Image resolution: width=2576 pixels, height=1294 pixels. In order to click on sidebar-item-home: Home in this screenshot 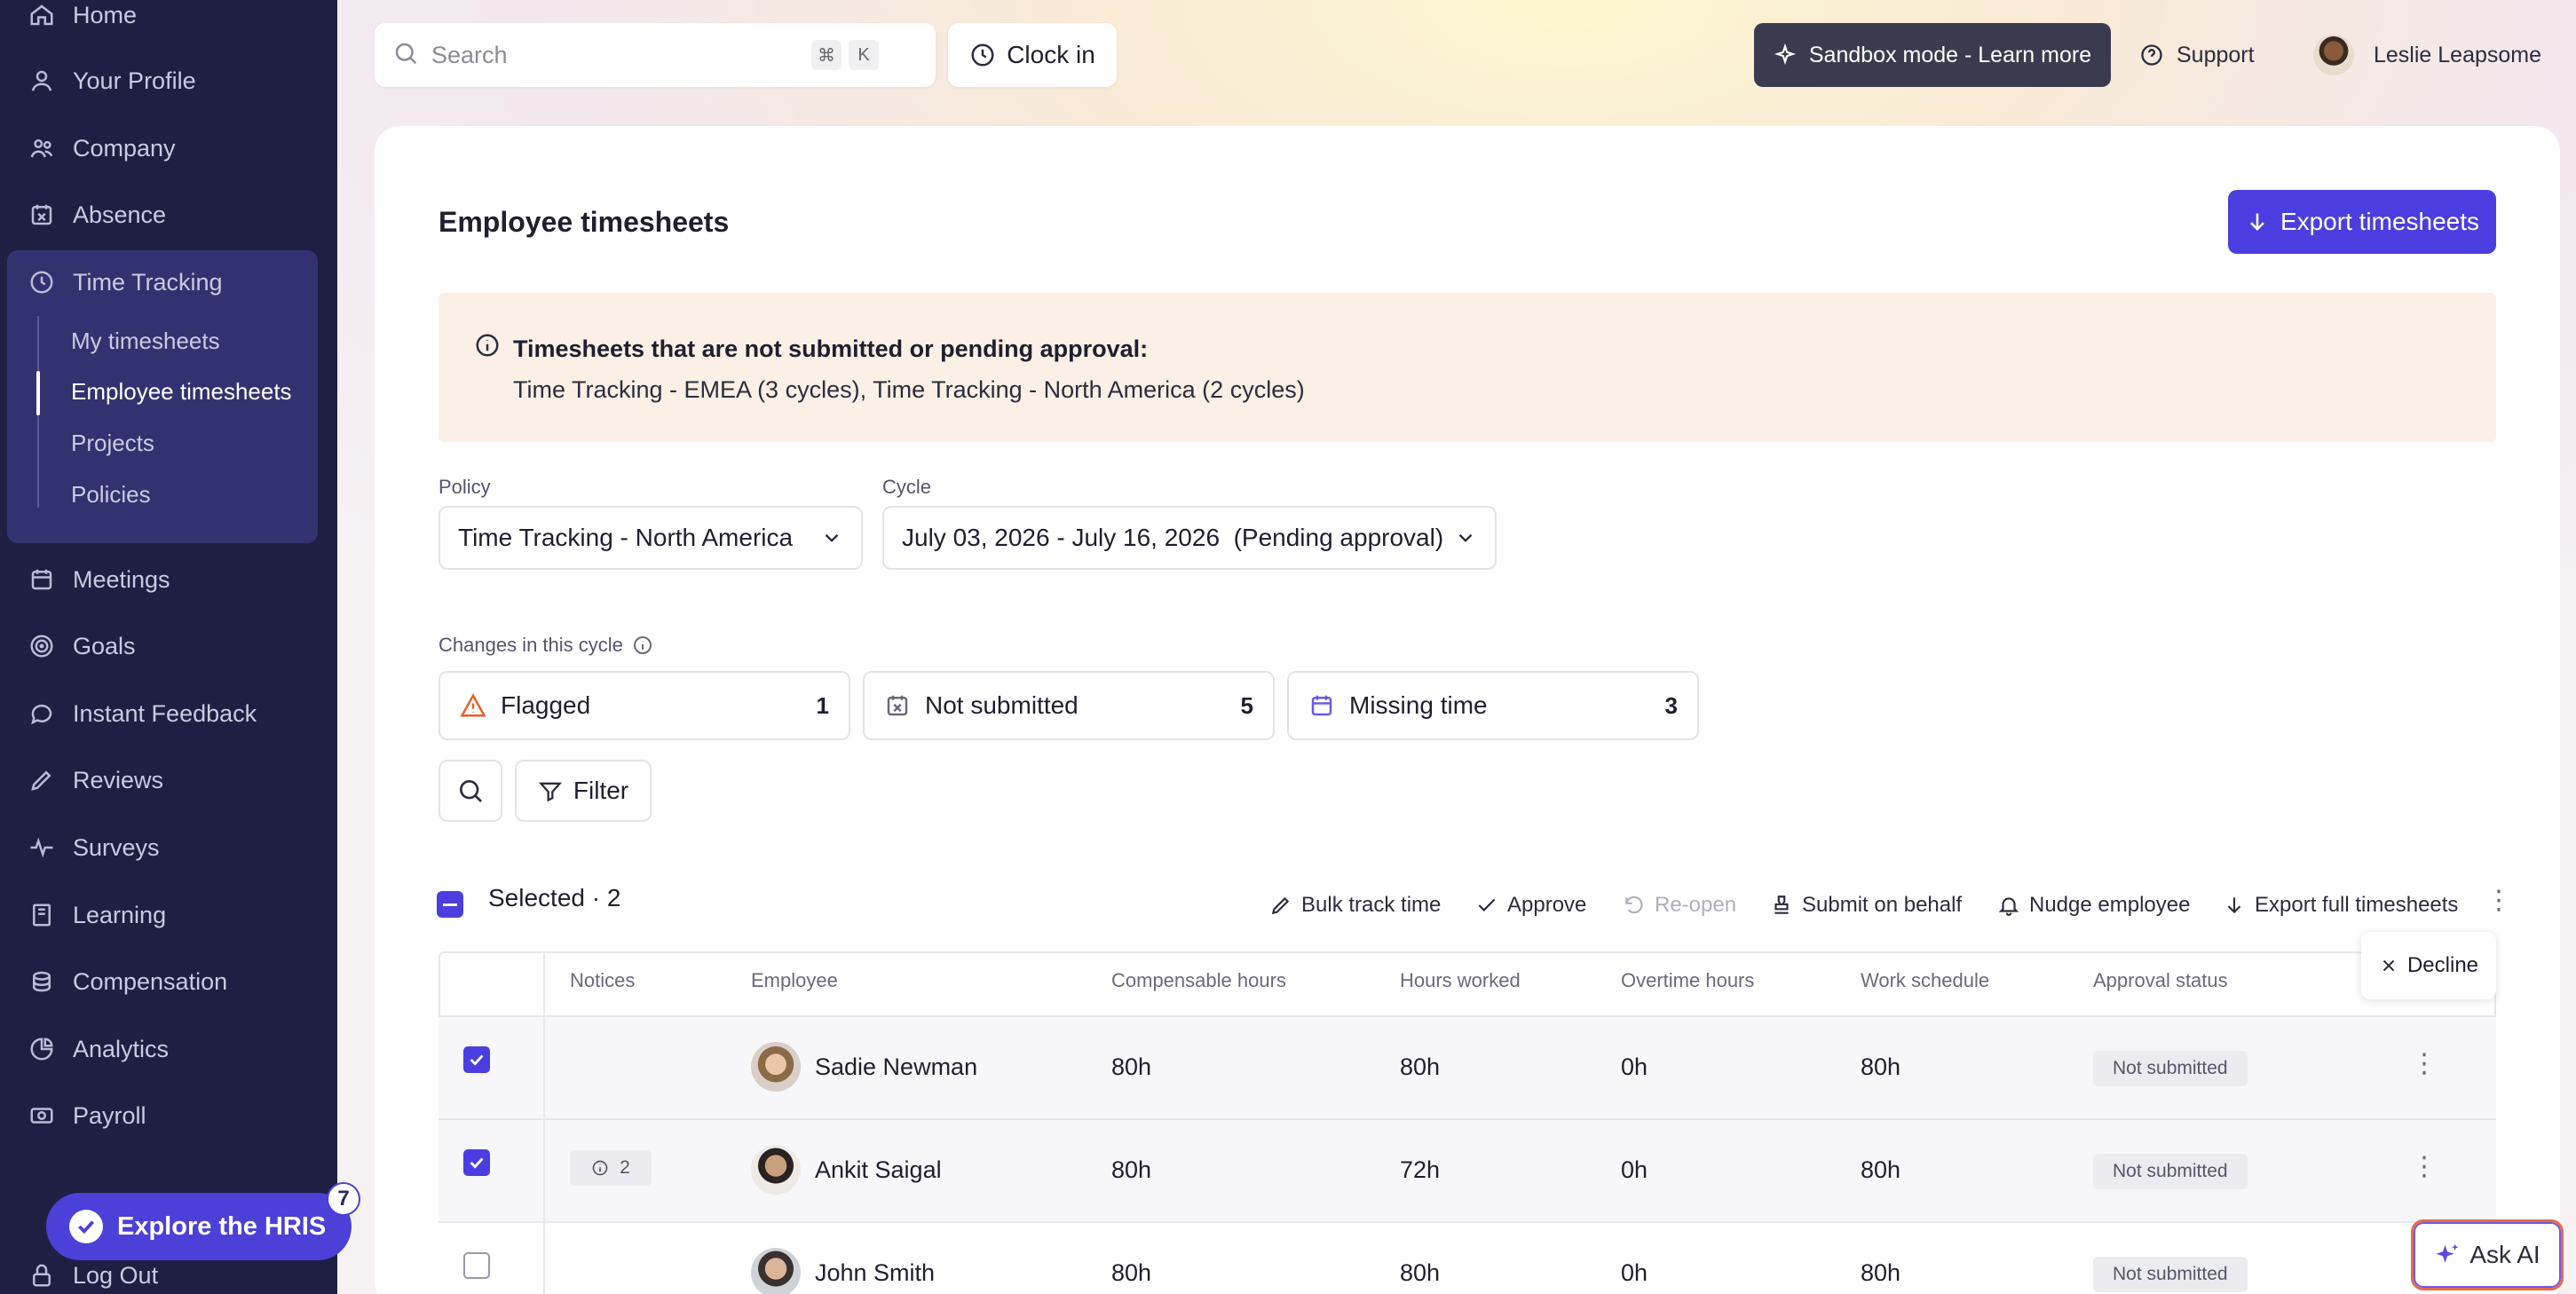, I will do `click(82, 18)`.